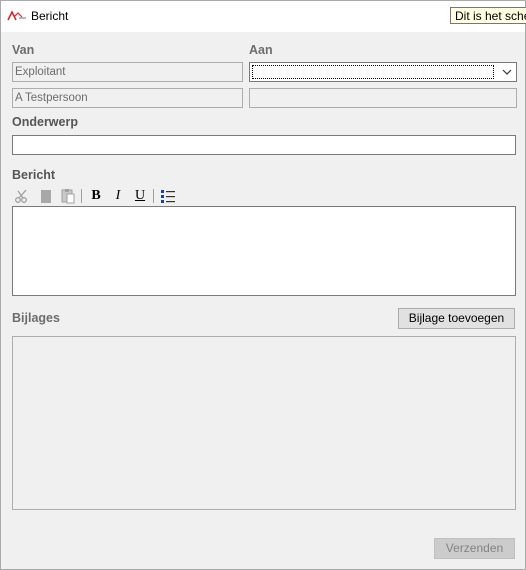 The image size is (526, 570). What do you see at coordinates (50, 16) in the screenshot?
I see `window-title: Bericht` at bounding box center [50, 16].